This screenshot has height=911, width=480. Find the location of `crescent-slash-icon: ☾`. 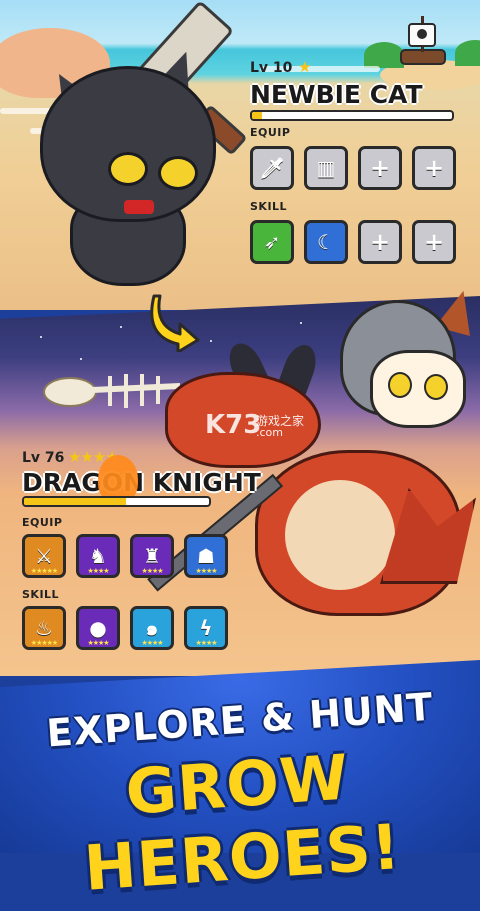

crescent-slash-icon: ☾ is located at coordinates (326, 242).